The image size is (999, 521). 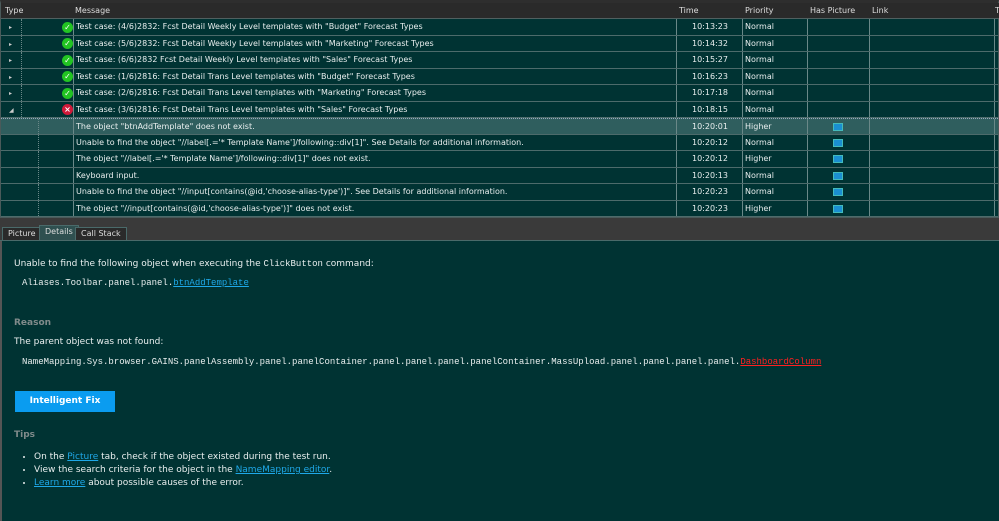 I want to click on alias-object-link: btnAddTemplate, so click(x=211, y=283).